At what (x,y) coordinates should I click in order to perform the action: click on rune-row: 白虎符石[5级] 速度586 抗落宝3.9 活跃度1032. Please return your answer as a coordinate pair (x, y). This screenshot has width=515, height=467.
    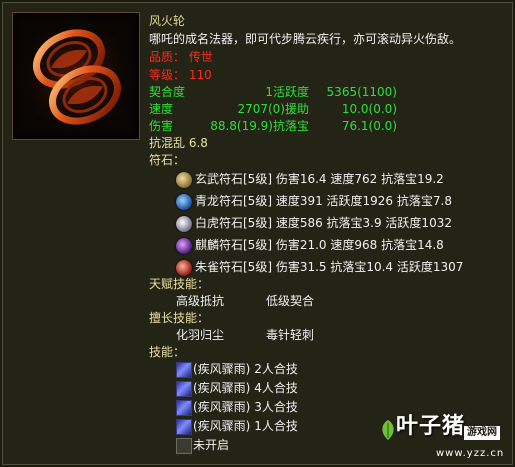
    Looking at the image, I should click on (314, 224).